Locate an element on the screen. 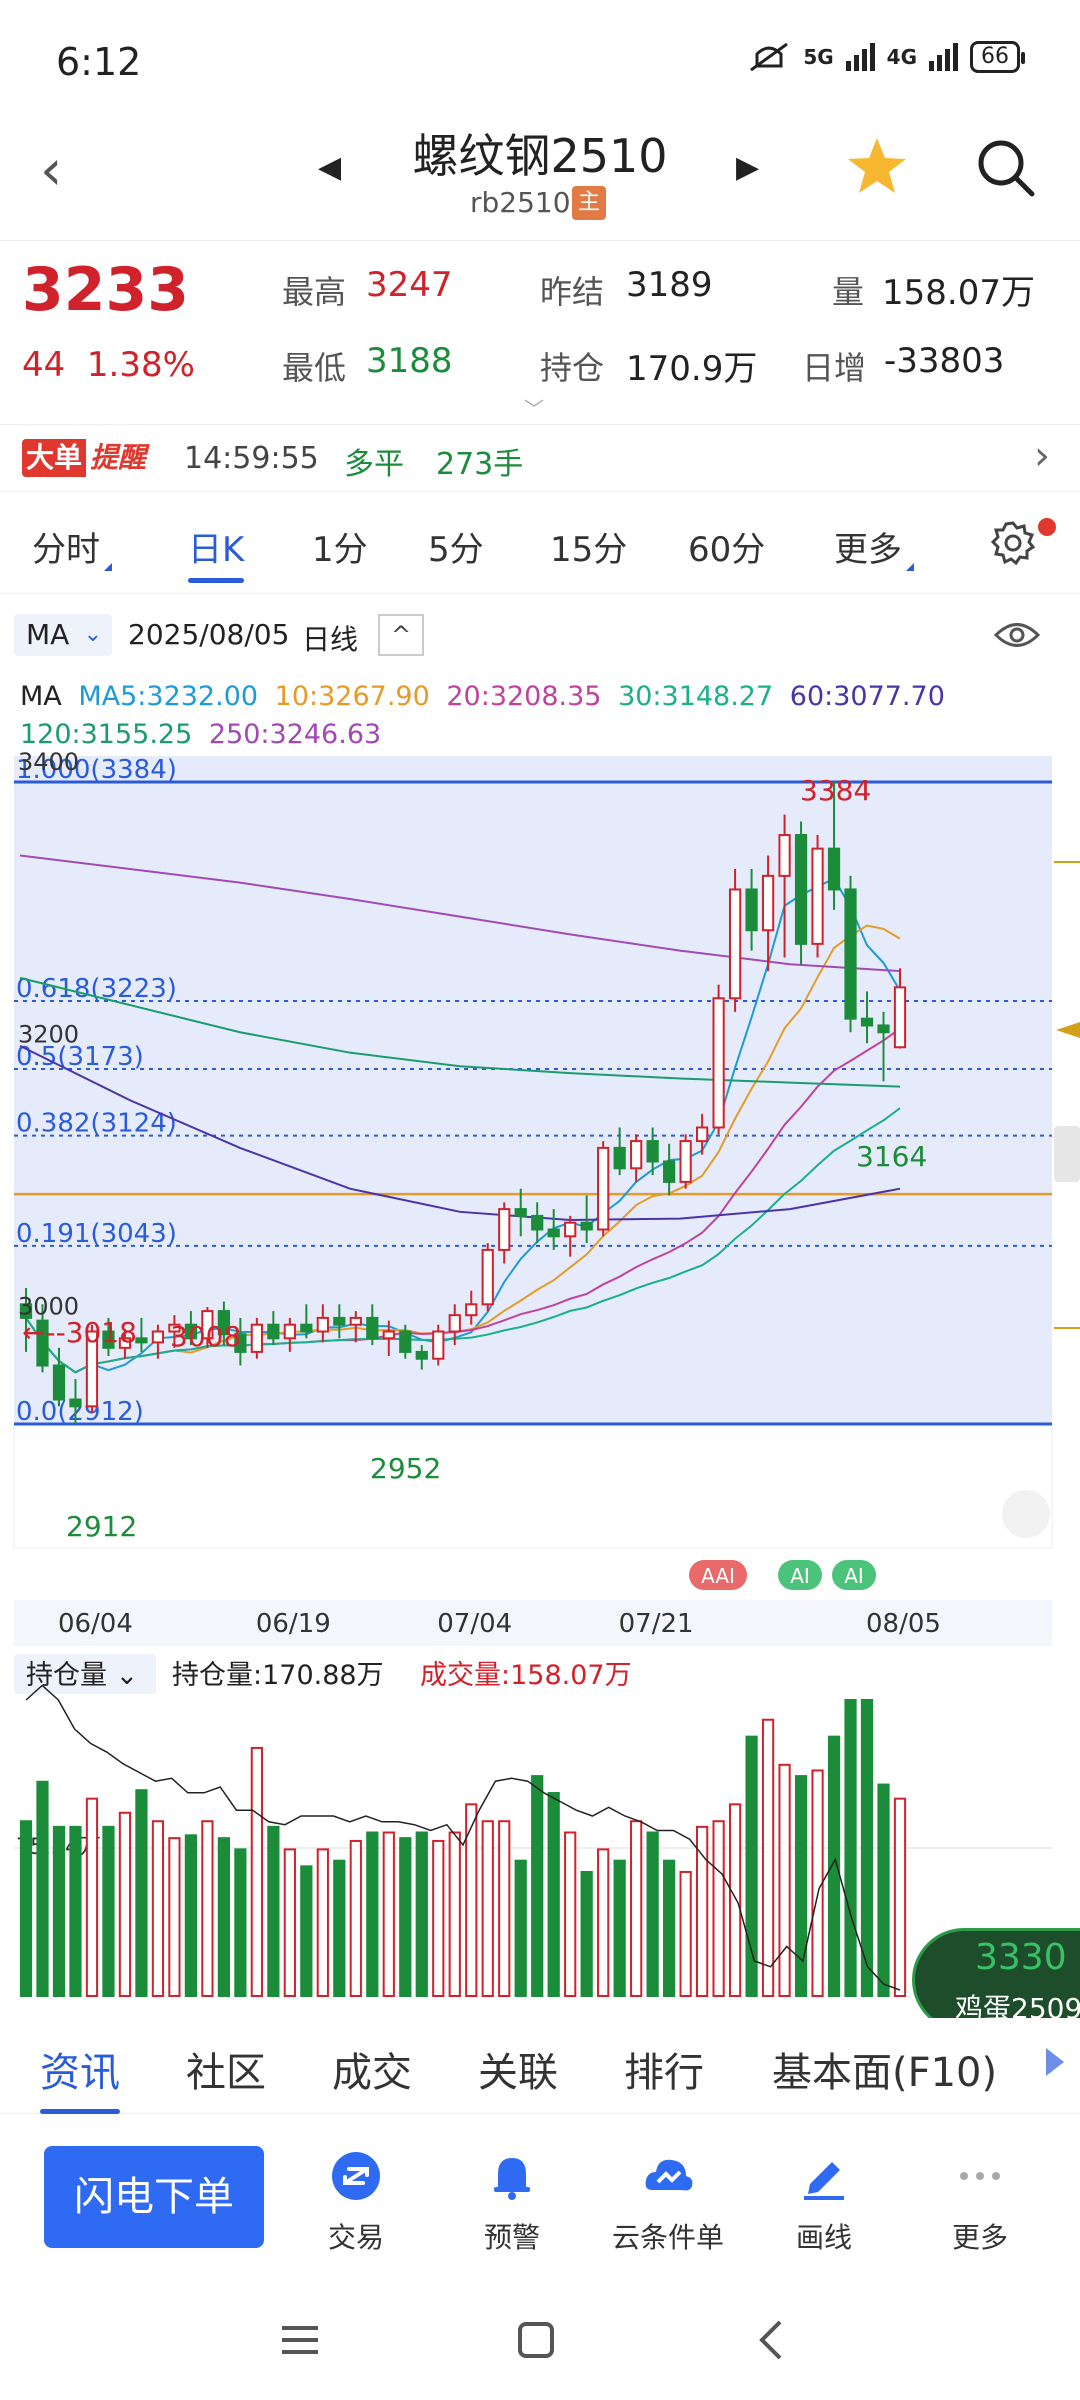  ai-tag-label: AAI is located at coordinates (718, 1576).